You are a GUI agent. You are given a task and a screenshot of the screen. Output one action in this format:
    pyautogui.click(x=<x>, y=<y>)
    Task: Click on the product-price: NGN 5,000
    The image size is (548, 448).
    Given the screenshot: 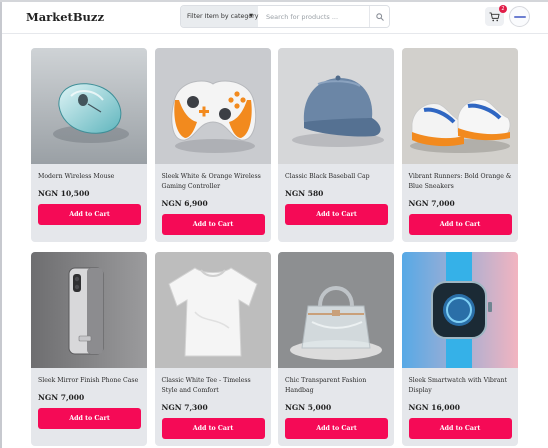 What is the action you would take?
    pyautogui.click(x=308, y=407)
    